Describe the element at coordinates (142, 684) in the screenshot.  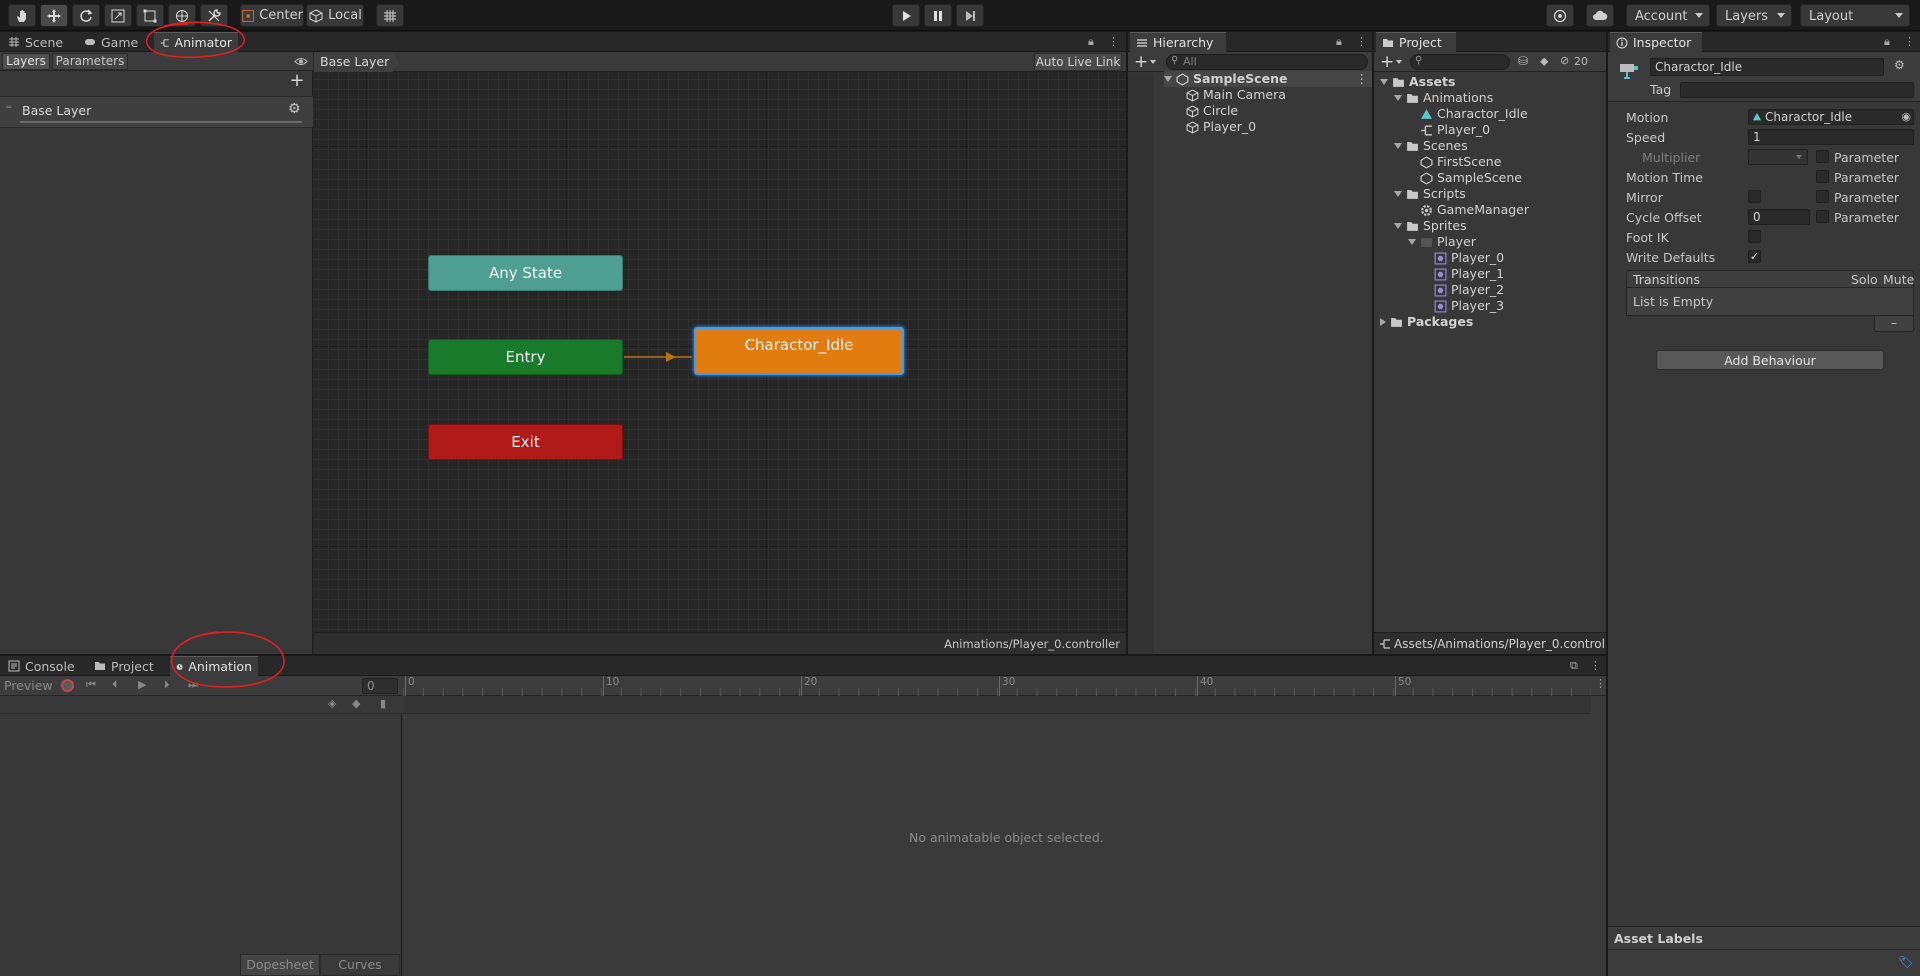
I see `play-icon: ▶` at that location.